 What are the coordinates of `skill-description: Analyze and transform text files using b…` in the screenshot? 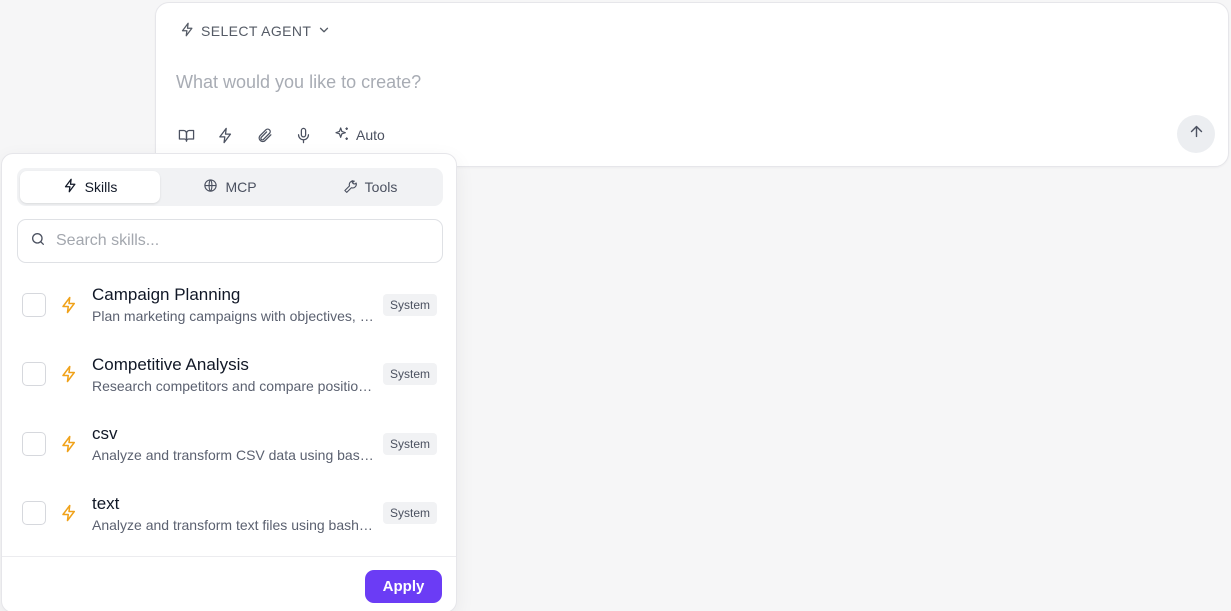 It's located at (233, 524).